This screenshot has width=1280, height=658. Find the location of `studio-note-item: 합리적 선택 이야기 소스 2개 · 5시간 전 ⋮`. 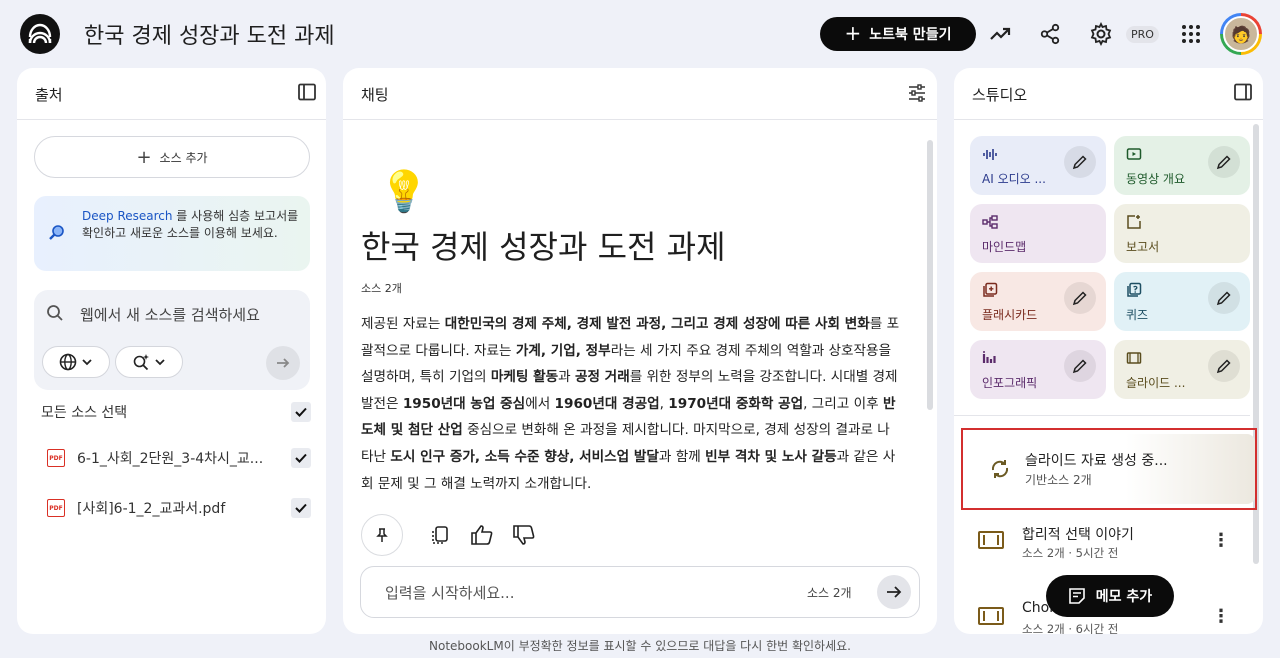

studio-note-item: 합리적 선택 이야기 소스 2개 · 5시간 전 ⋮ is located at coordinates (1102, 543).